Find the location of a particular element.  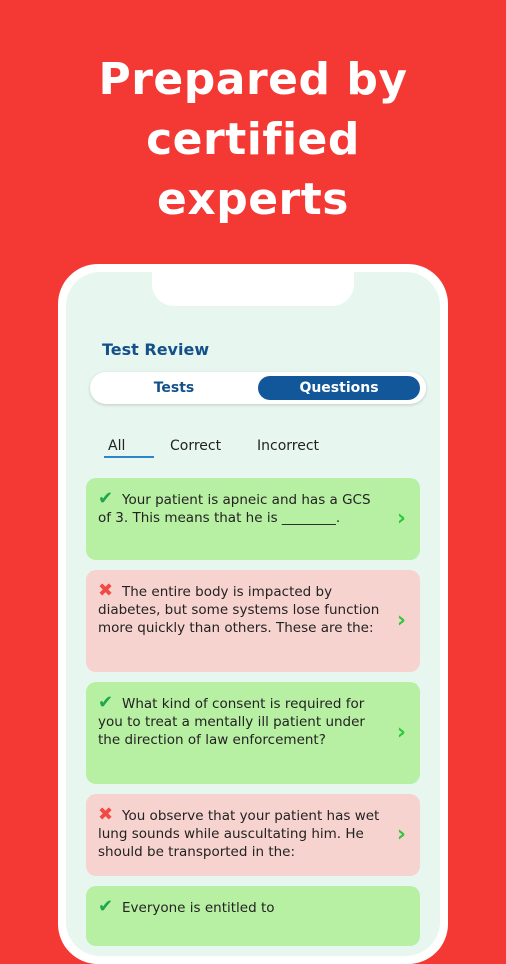

tab-tests: Tests is located at coordinates (174, 388).